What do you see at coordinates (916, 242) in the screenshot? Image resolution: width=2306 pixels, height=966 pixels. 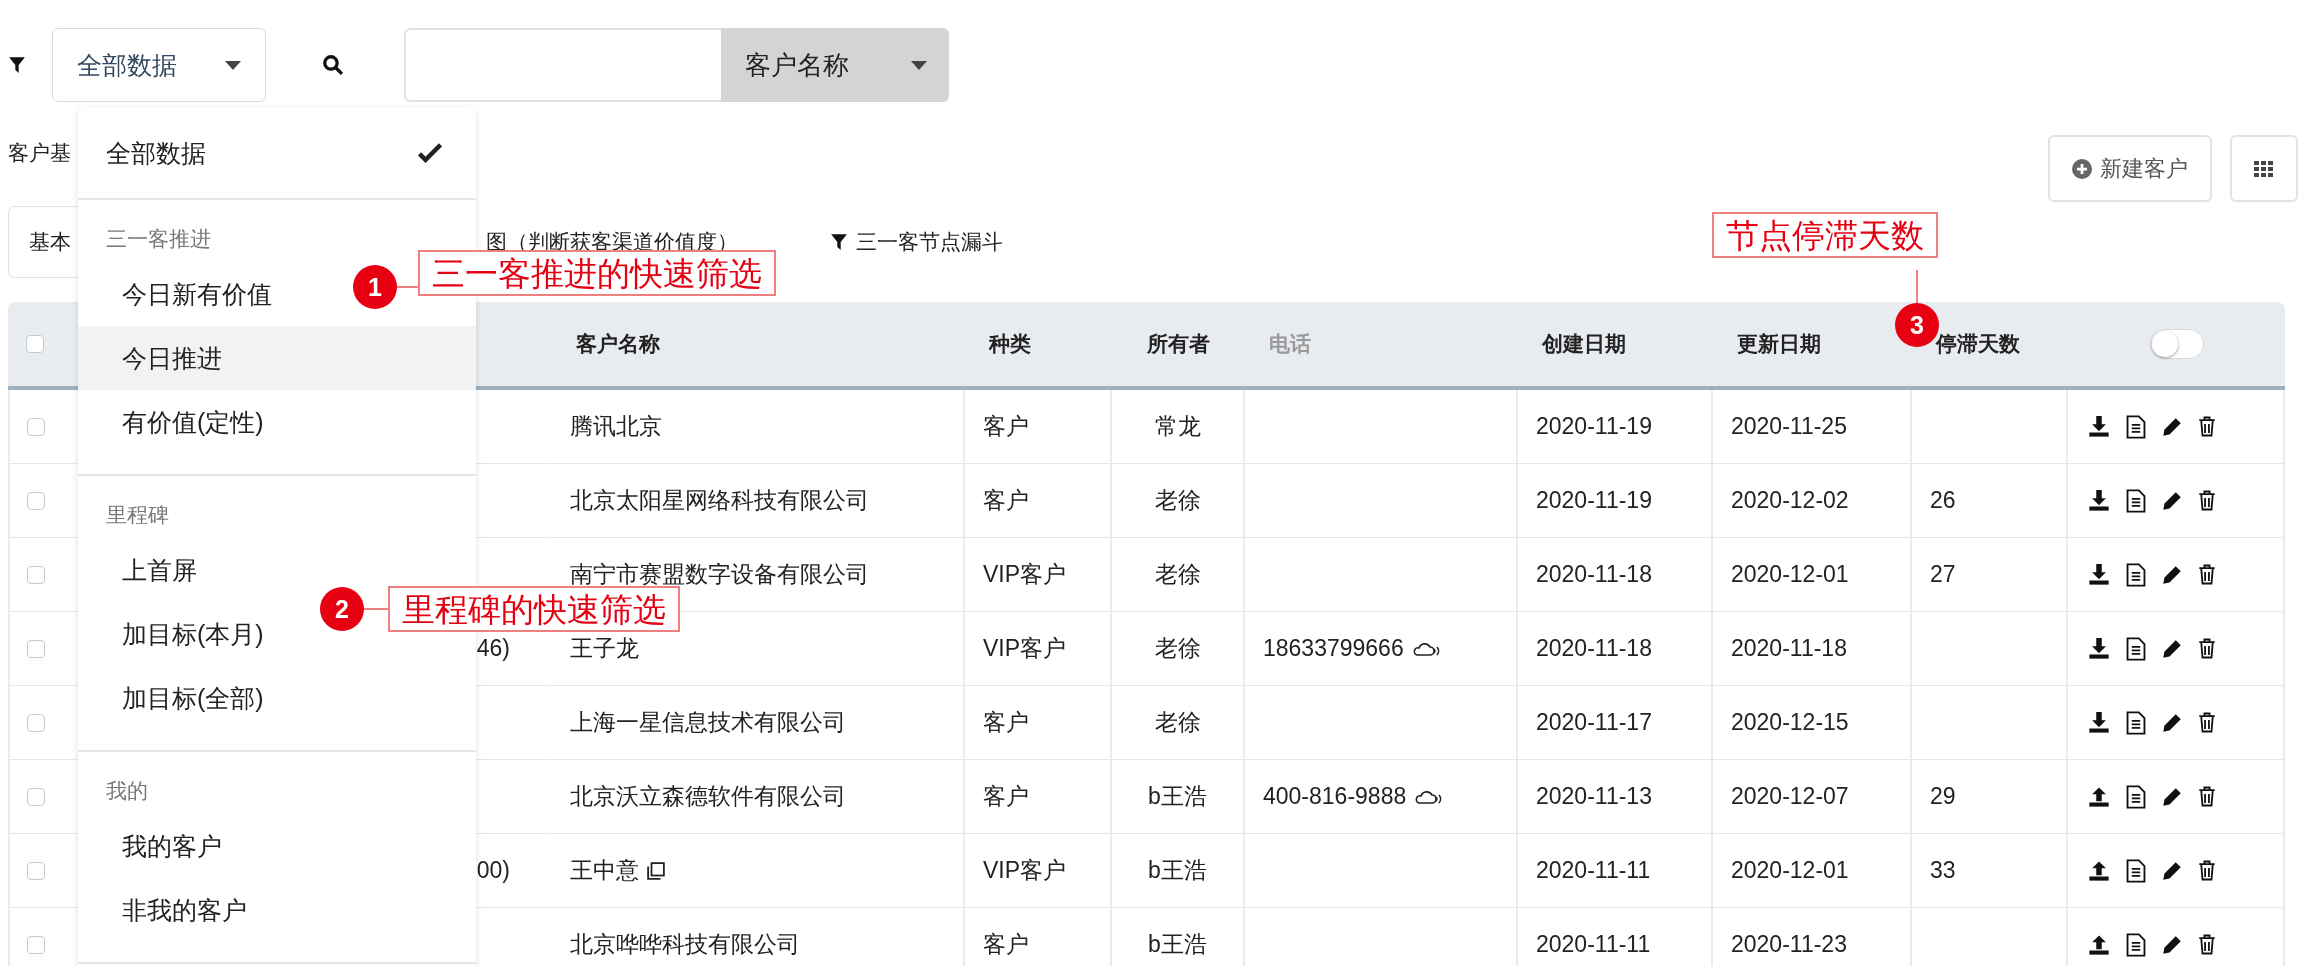 I see `tab: 三一客节点漏斗` at bounding box center [916, 242].